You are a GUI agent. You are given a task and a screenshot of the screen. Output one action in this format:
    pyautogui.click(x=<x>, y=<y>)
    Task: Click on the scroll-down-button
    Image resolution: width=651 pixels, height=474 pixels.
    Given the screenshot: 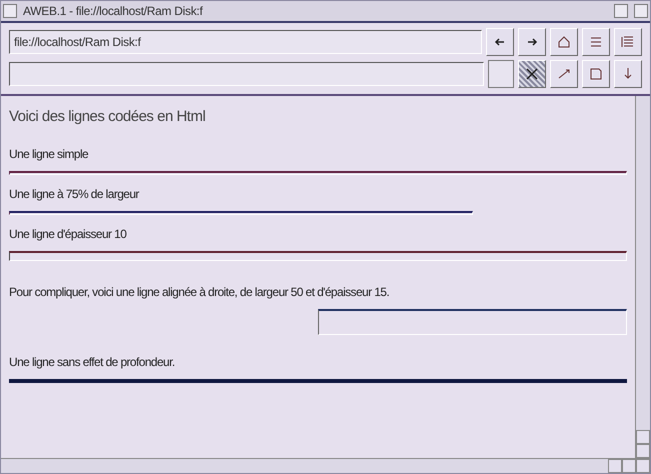 What is the action you would take?
    pyautogui.click(x=643, y=451)
    